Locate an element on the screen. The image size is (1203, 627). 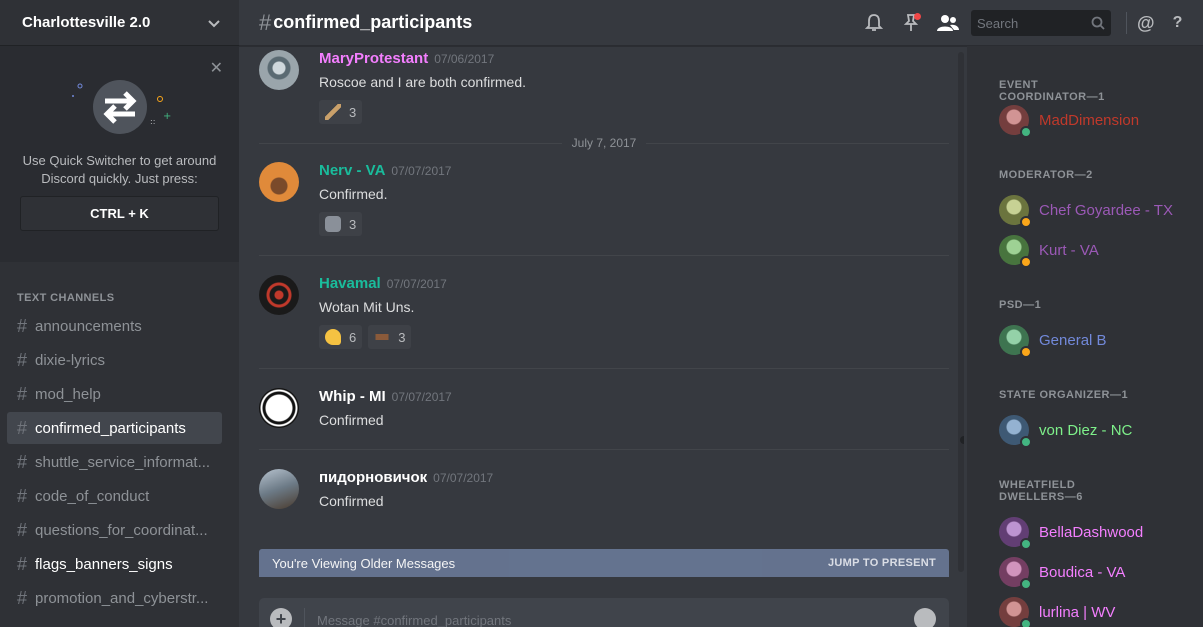
server-header: Charlottesville 2.0 is located at coordinates (119, 23).